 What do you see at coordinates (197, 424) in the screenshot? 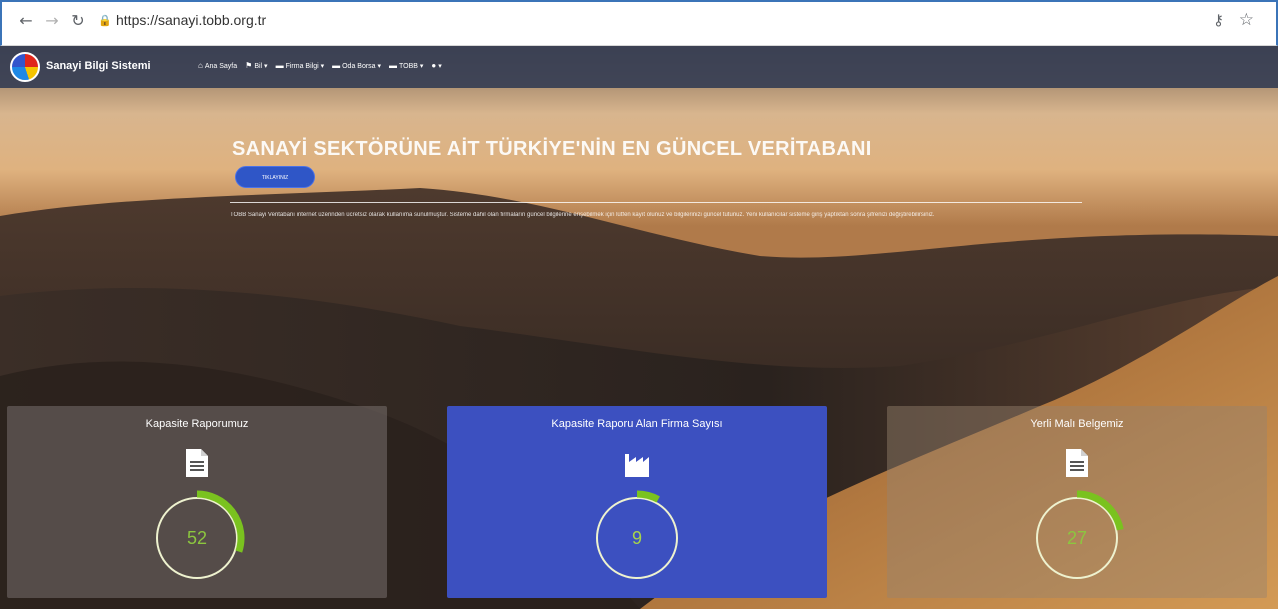
I see `card-title: Kapasite Raporumuz` at bounding box center [197, 424].